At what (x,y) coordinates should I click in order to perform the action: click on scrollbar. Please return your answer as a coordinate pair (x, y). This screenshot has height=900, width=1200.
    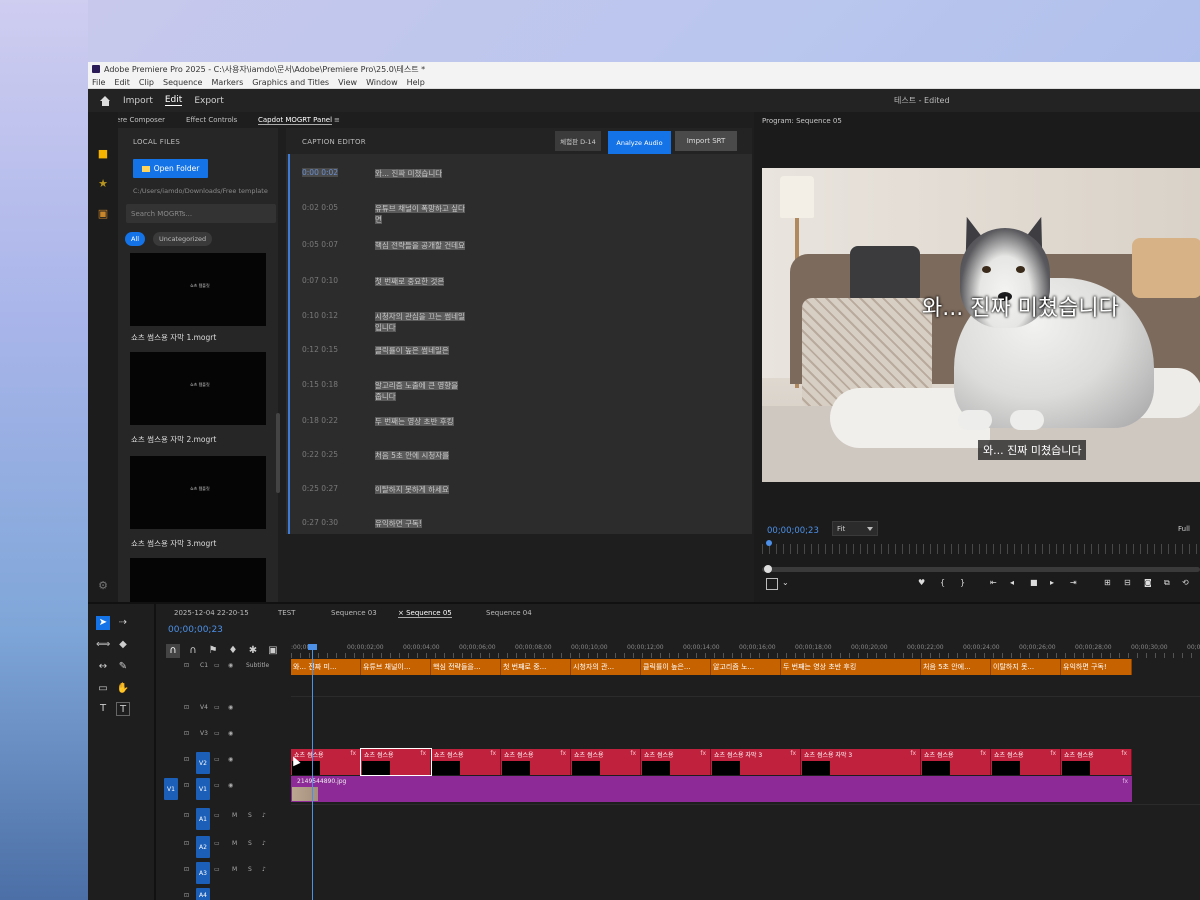
    Looking at the image, I should click on (278, 453).